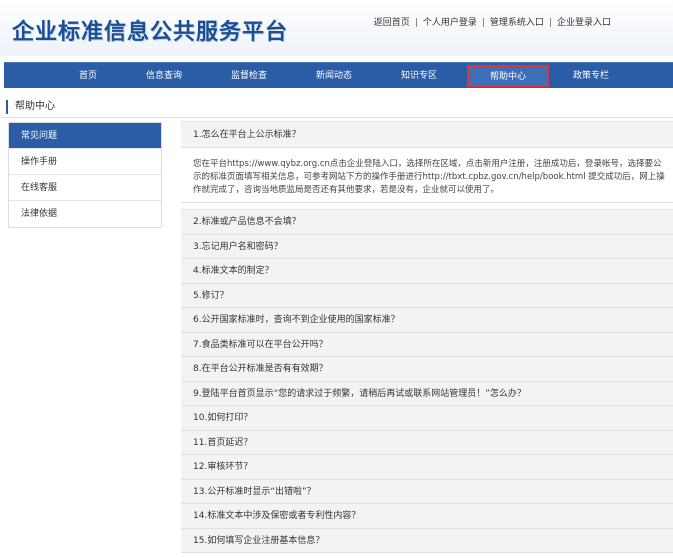 This screenshot has width=673, height=558. Describe the element at coordinates (450, 23) in the screenshot. I see `top-link-personal-login: 个人用户登录` at that location.